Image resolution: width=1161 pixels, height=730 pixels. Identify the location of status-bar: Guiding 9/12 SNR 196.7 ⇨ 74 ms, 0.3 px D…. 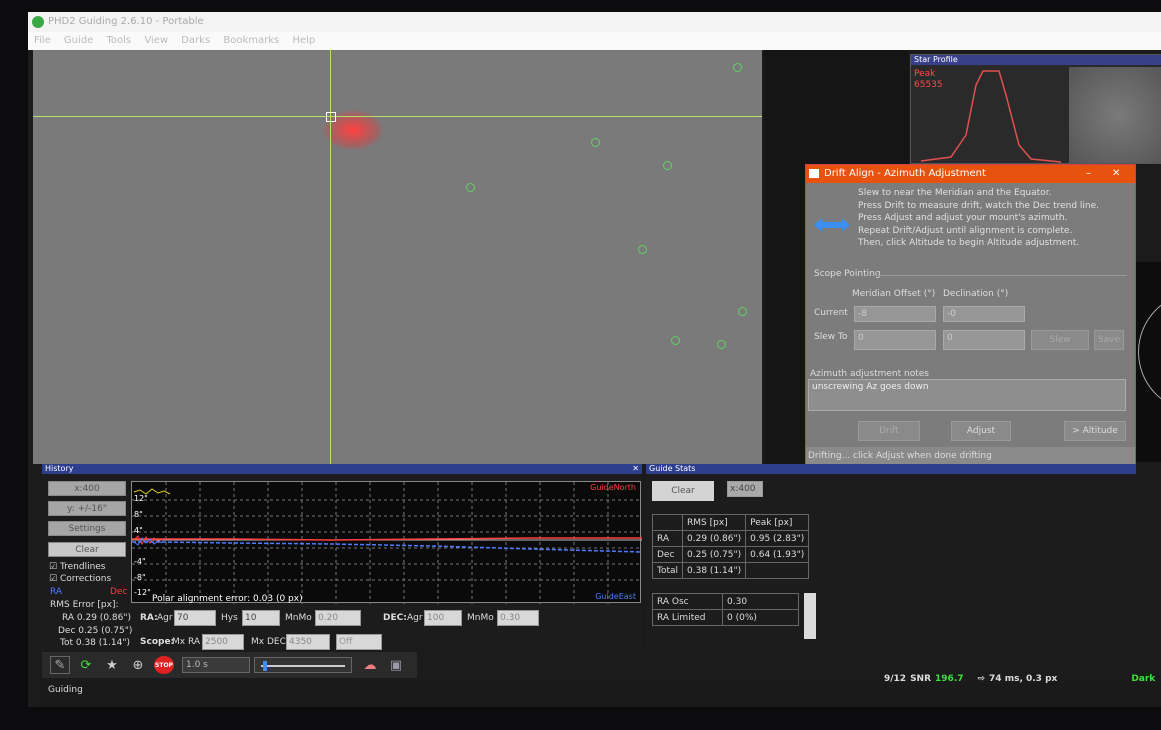
(601, 689).